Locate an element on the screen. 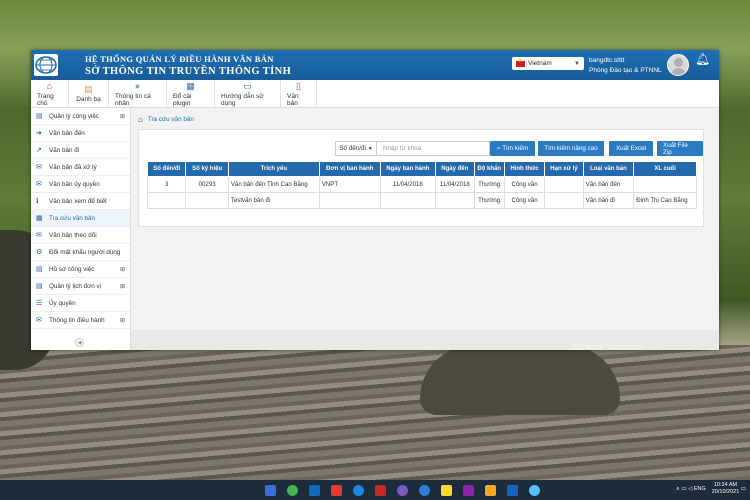 The image size is (750, 500). column-header: Ngày đến is located at coordinates (455, 169).